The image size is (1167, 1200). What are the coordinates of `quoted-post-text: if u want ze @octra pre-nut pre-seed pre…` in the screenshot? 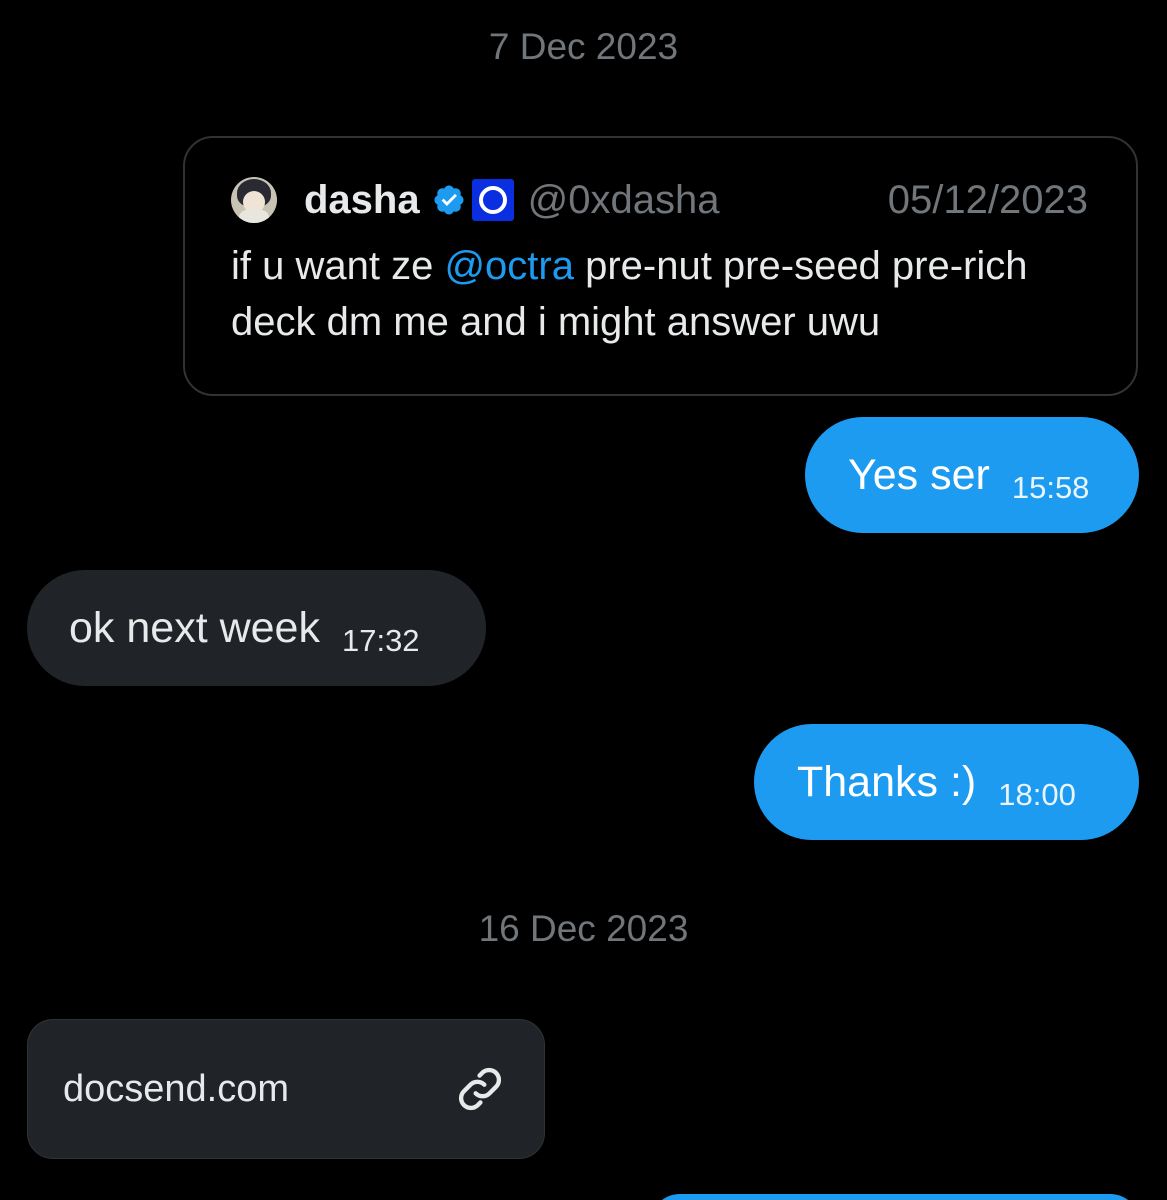 It's located at (661, 294).